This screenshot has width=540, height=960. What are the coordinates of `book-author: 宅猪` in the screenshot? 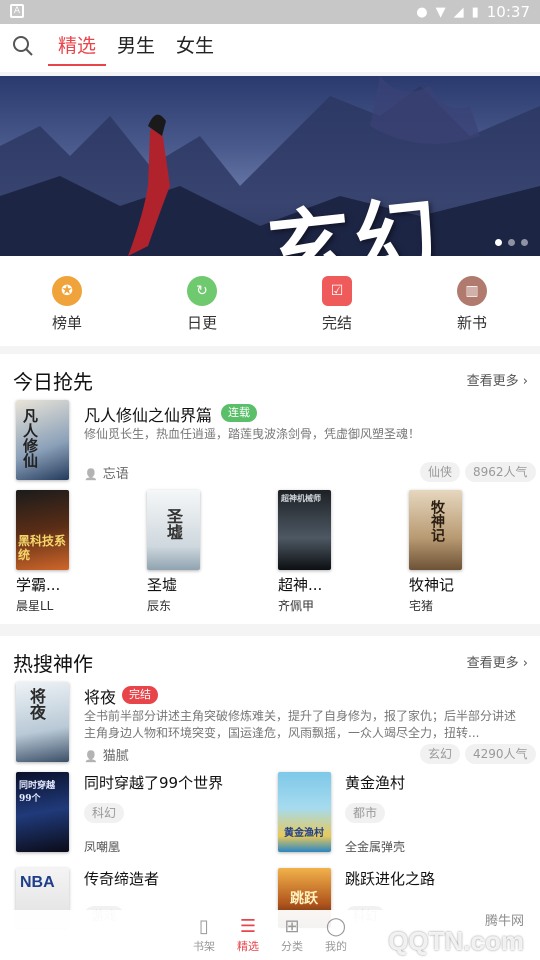 It's located at (421, 606).